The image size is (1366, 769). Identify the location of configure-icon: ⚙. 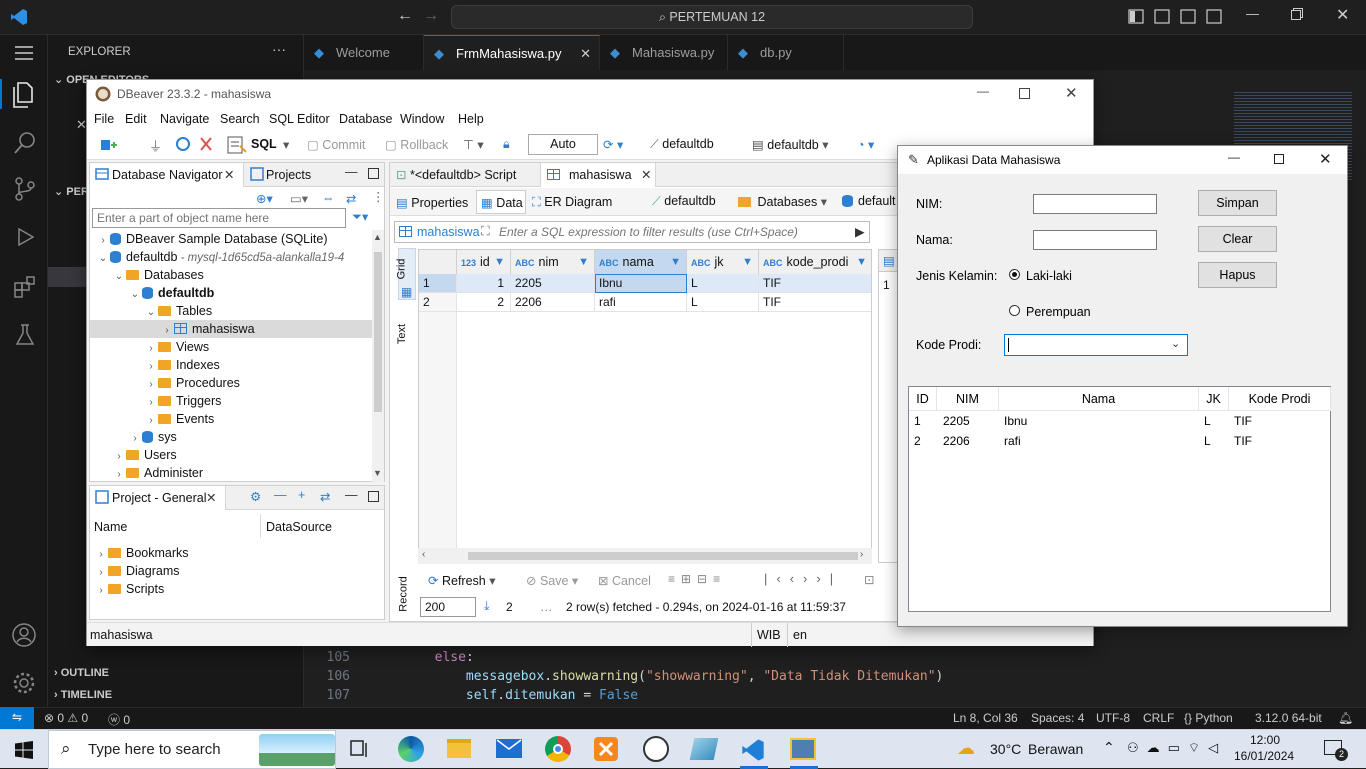
(255, 496).